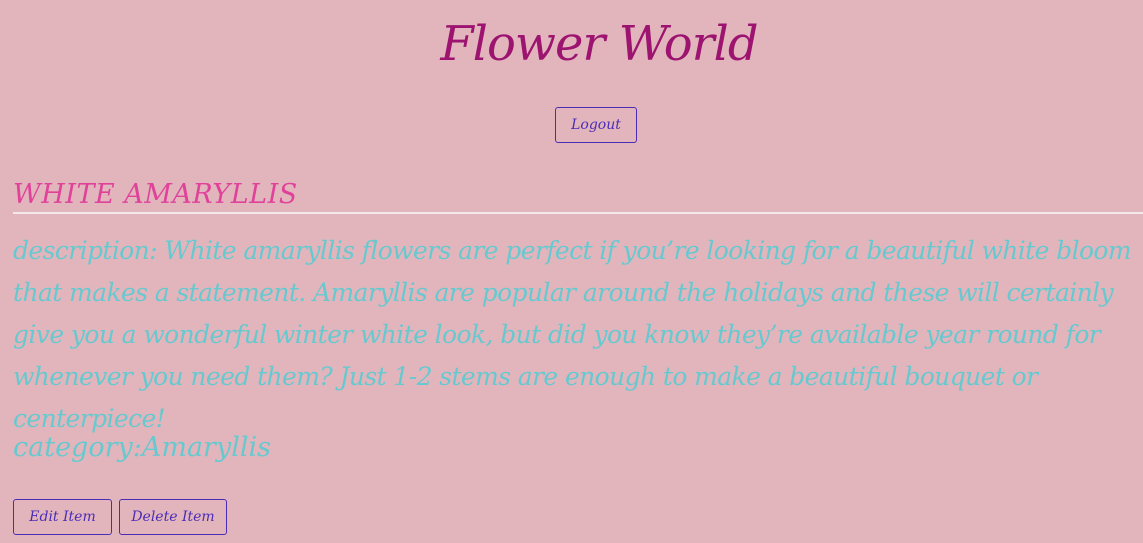 This screenshot has width=1143, height=543. What do you see at coordinates (155, 194) in the screenshot?
I see `item-name-heading: WHITE AMARYLLIS` at bounding box center [155, 194].